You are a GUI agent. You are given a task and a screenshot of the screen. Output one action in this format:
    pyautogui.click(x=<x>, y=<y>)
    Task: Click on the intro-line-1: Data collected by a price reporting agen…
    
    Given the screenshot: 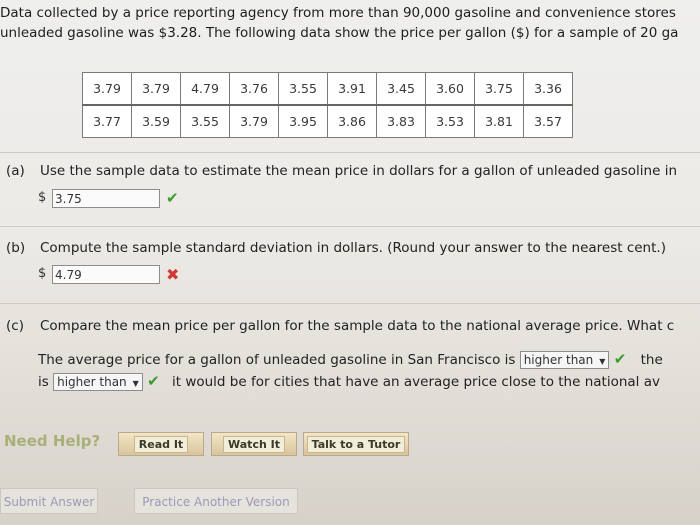 What is the action you would take?
    pyautogui.click(x=338, y=13)
    